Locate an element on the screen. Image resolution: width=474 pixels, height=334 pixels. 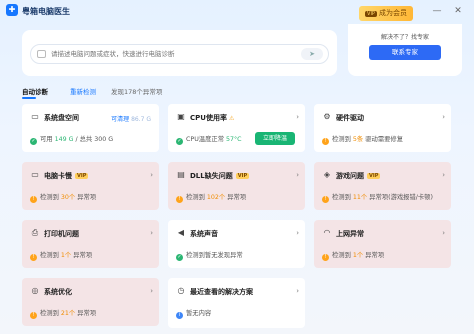
search-input is located at coordinates (171, 54).